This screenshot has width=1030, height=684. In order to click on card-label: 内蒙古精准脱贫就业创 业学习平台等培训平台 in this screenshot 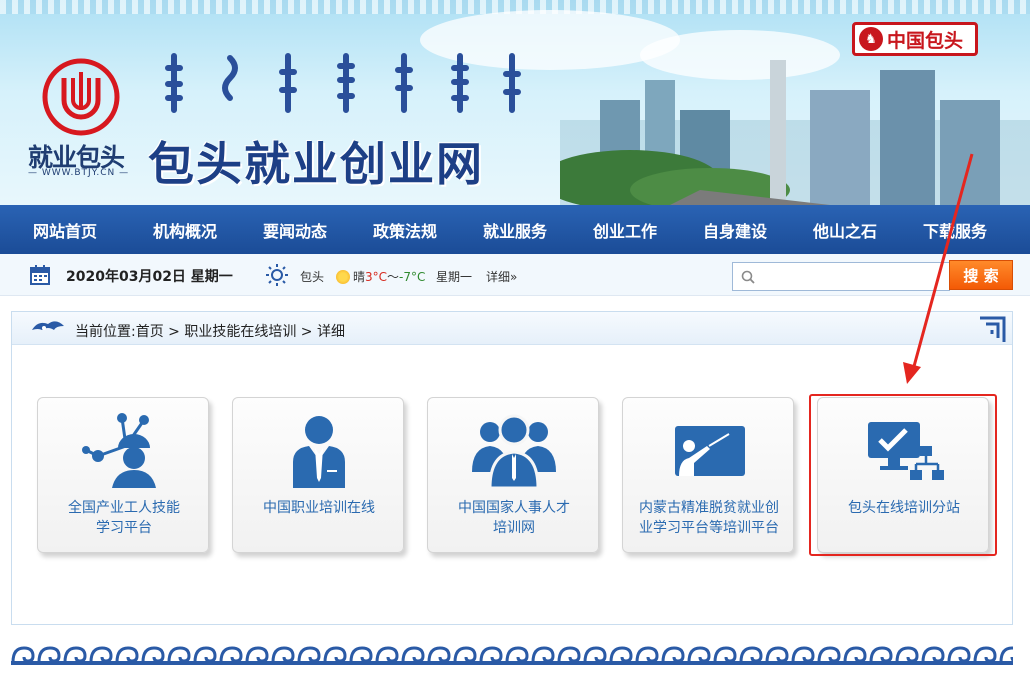, I will do `click(709, 518)`.